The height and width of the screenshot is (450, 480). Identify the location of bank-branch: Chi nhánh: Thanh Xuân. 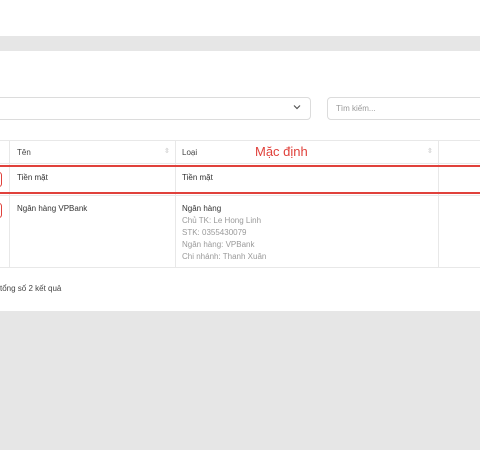
(224, 256).